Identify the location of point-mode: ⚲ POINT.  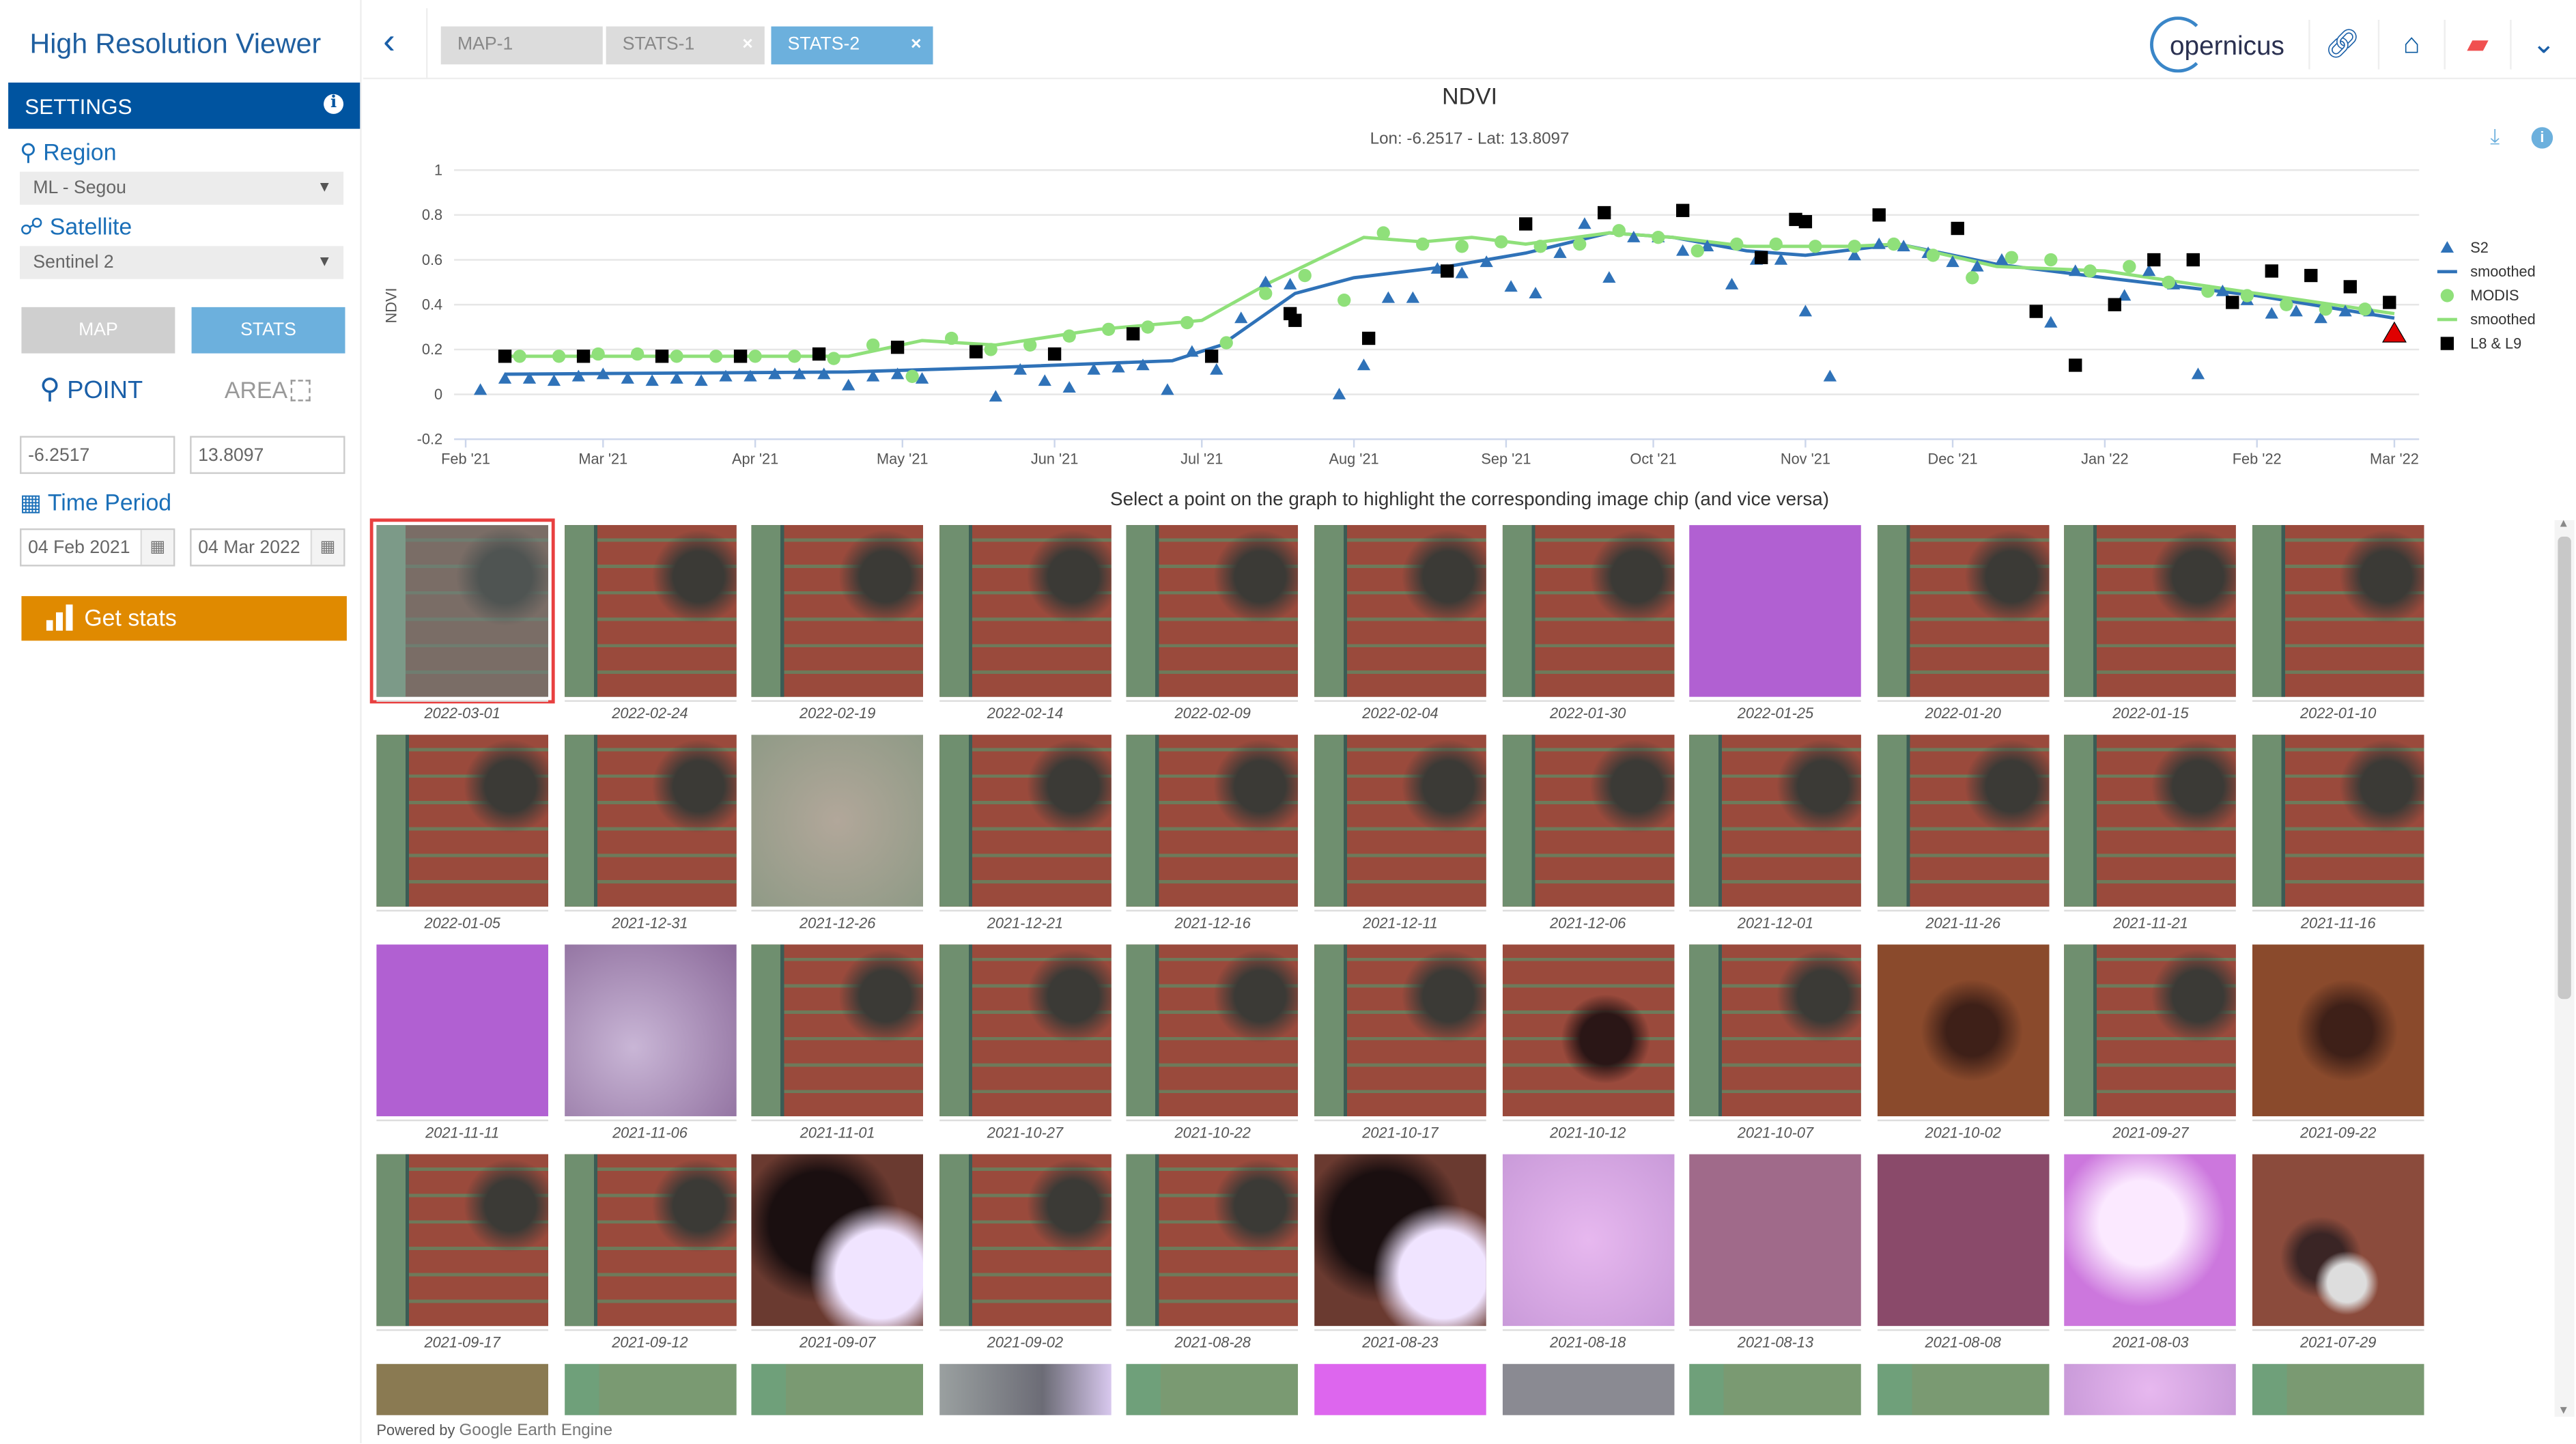
(91, 389).